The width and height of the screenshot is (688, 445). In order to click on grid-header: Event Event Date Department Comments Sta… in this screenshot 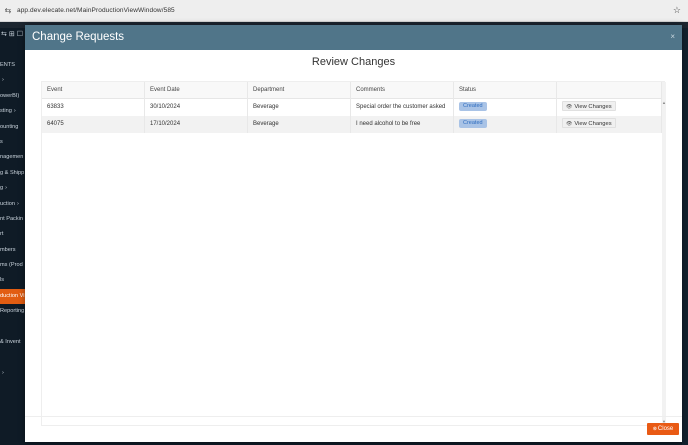, I will do `click(352, 90)`.